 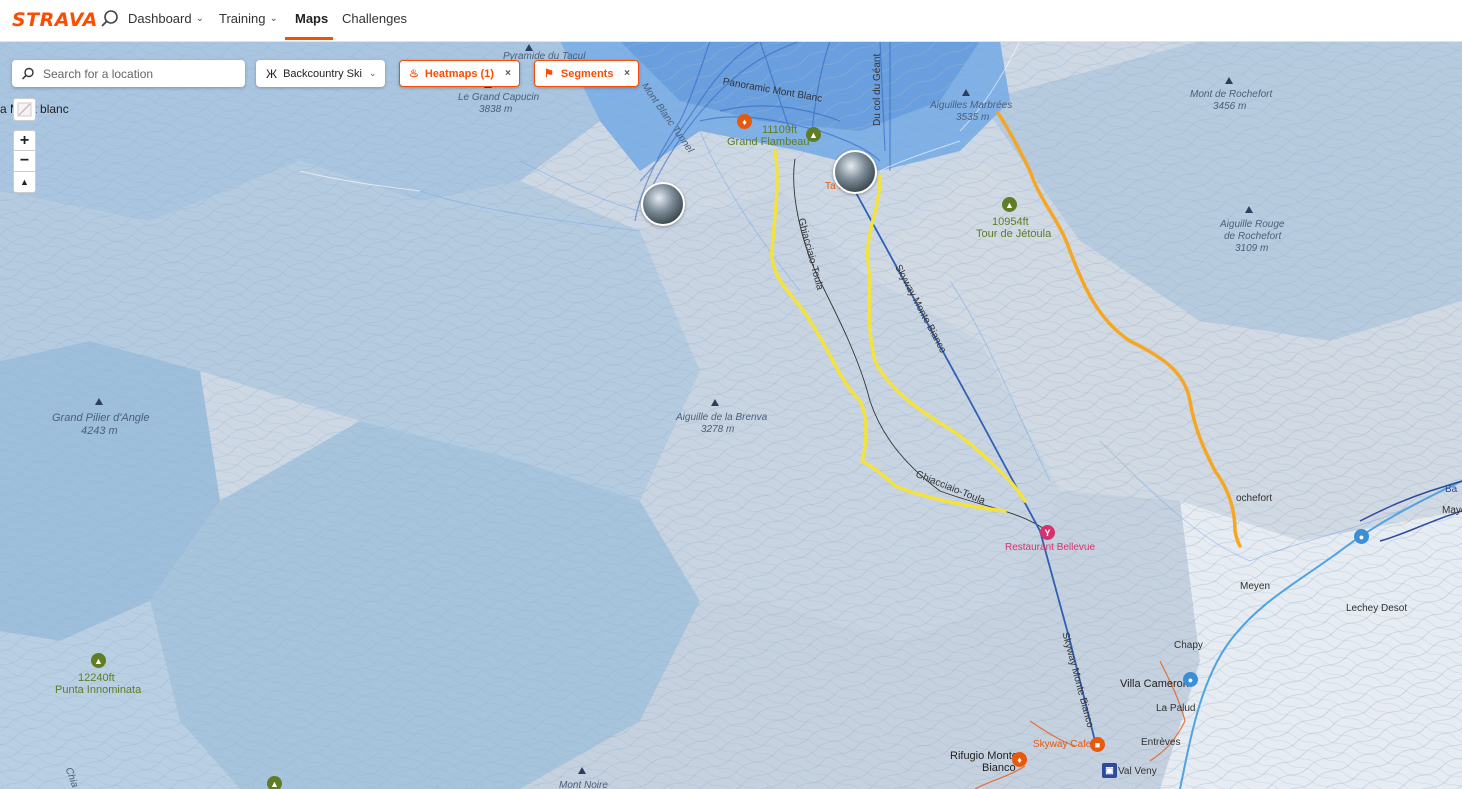 What do you see at coordinates (768, 142) in the screenshot?
I see `place-label-grand-flambeau: Grand Flambeau` at bounding box center [768, 142].